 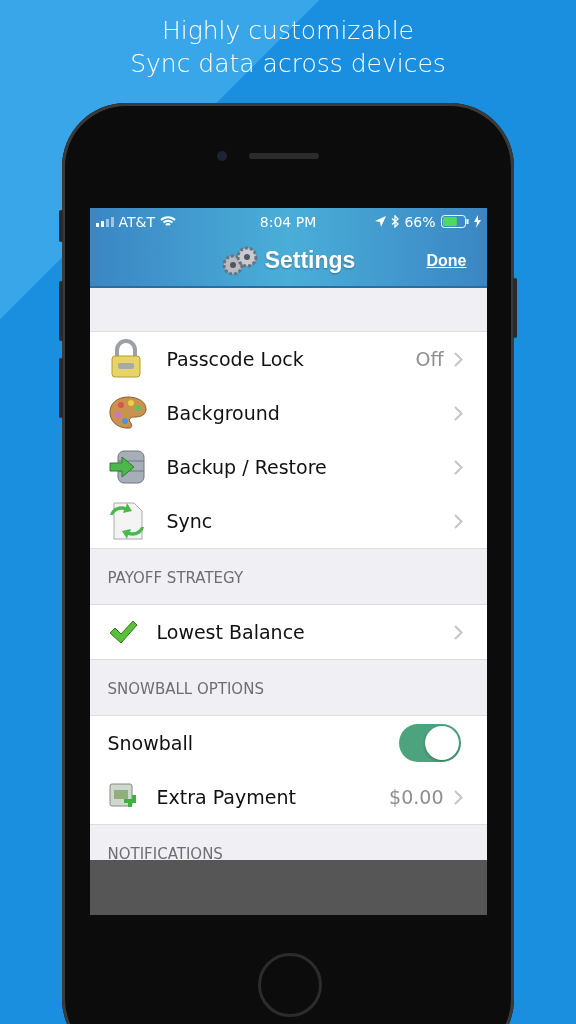 I want to click on toggle-switch, so click(x=429, y=743).